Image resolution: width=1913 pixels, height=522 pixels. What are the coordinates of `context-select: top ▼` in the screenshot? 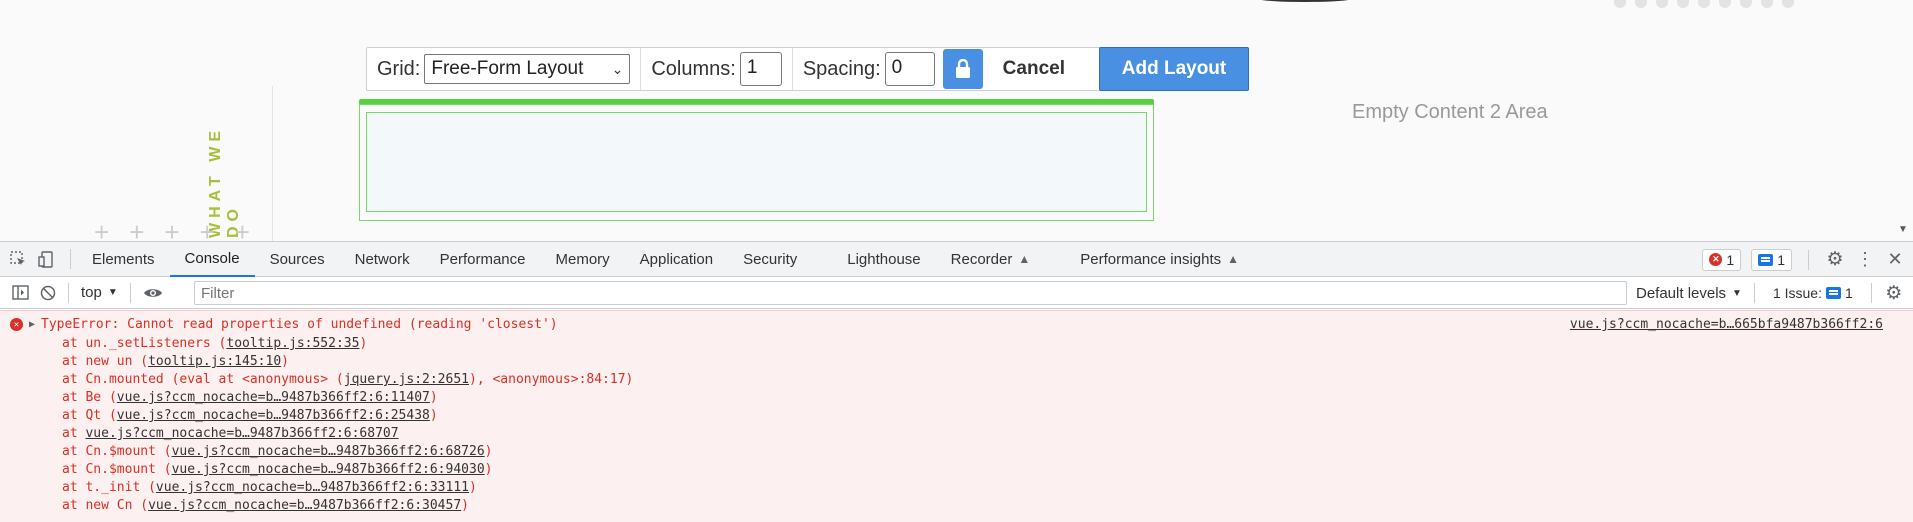 It's located at (99, 292).